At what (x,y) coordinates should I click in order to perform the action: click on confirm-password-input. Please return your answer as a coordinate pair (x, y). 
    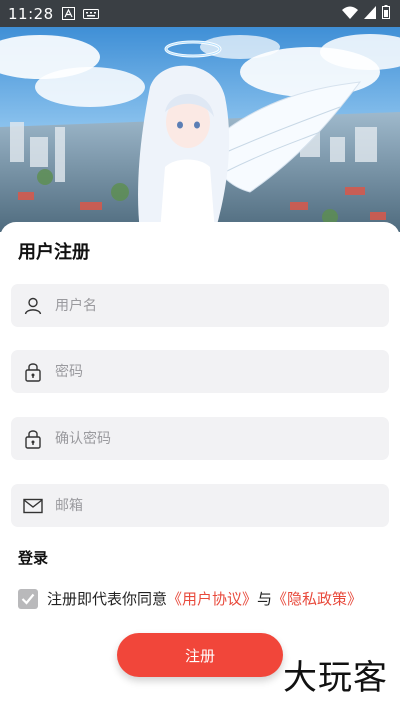
    Looking at the image, I should click on (205, 438).